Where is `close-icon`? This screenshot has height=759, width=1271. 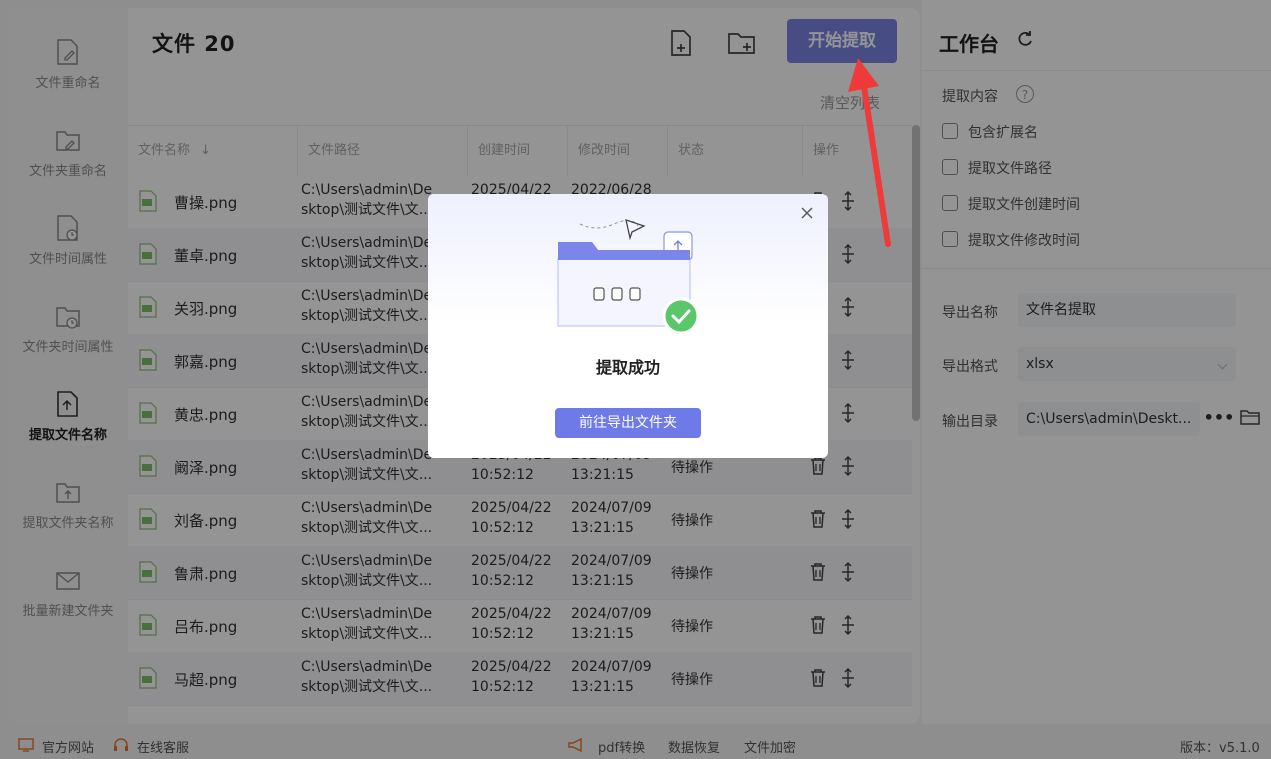 close-icon is located at coordinates (807, 213).